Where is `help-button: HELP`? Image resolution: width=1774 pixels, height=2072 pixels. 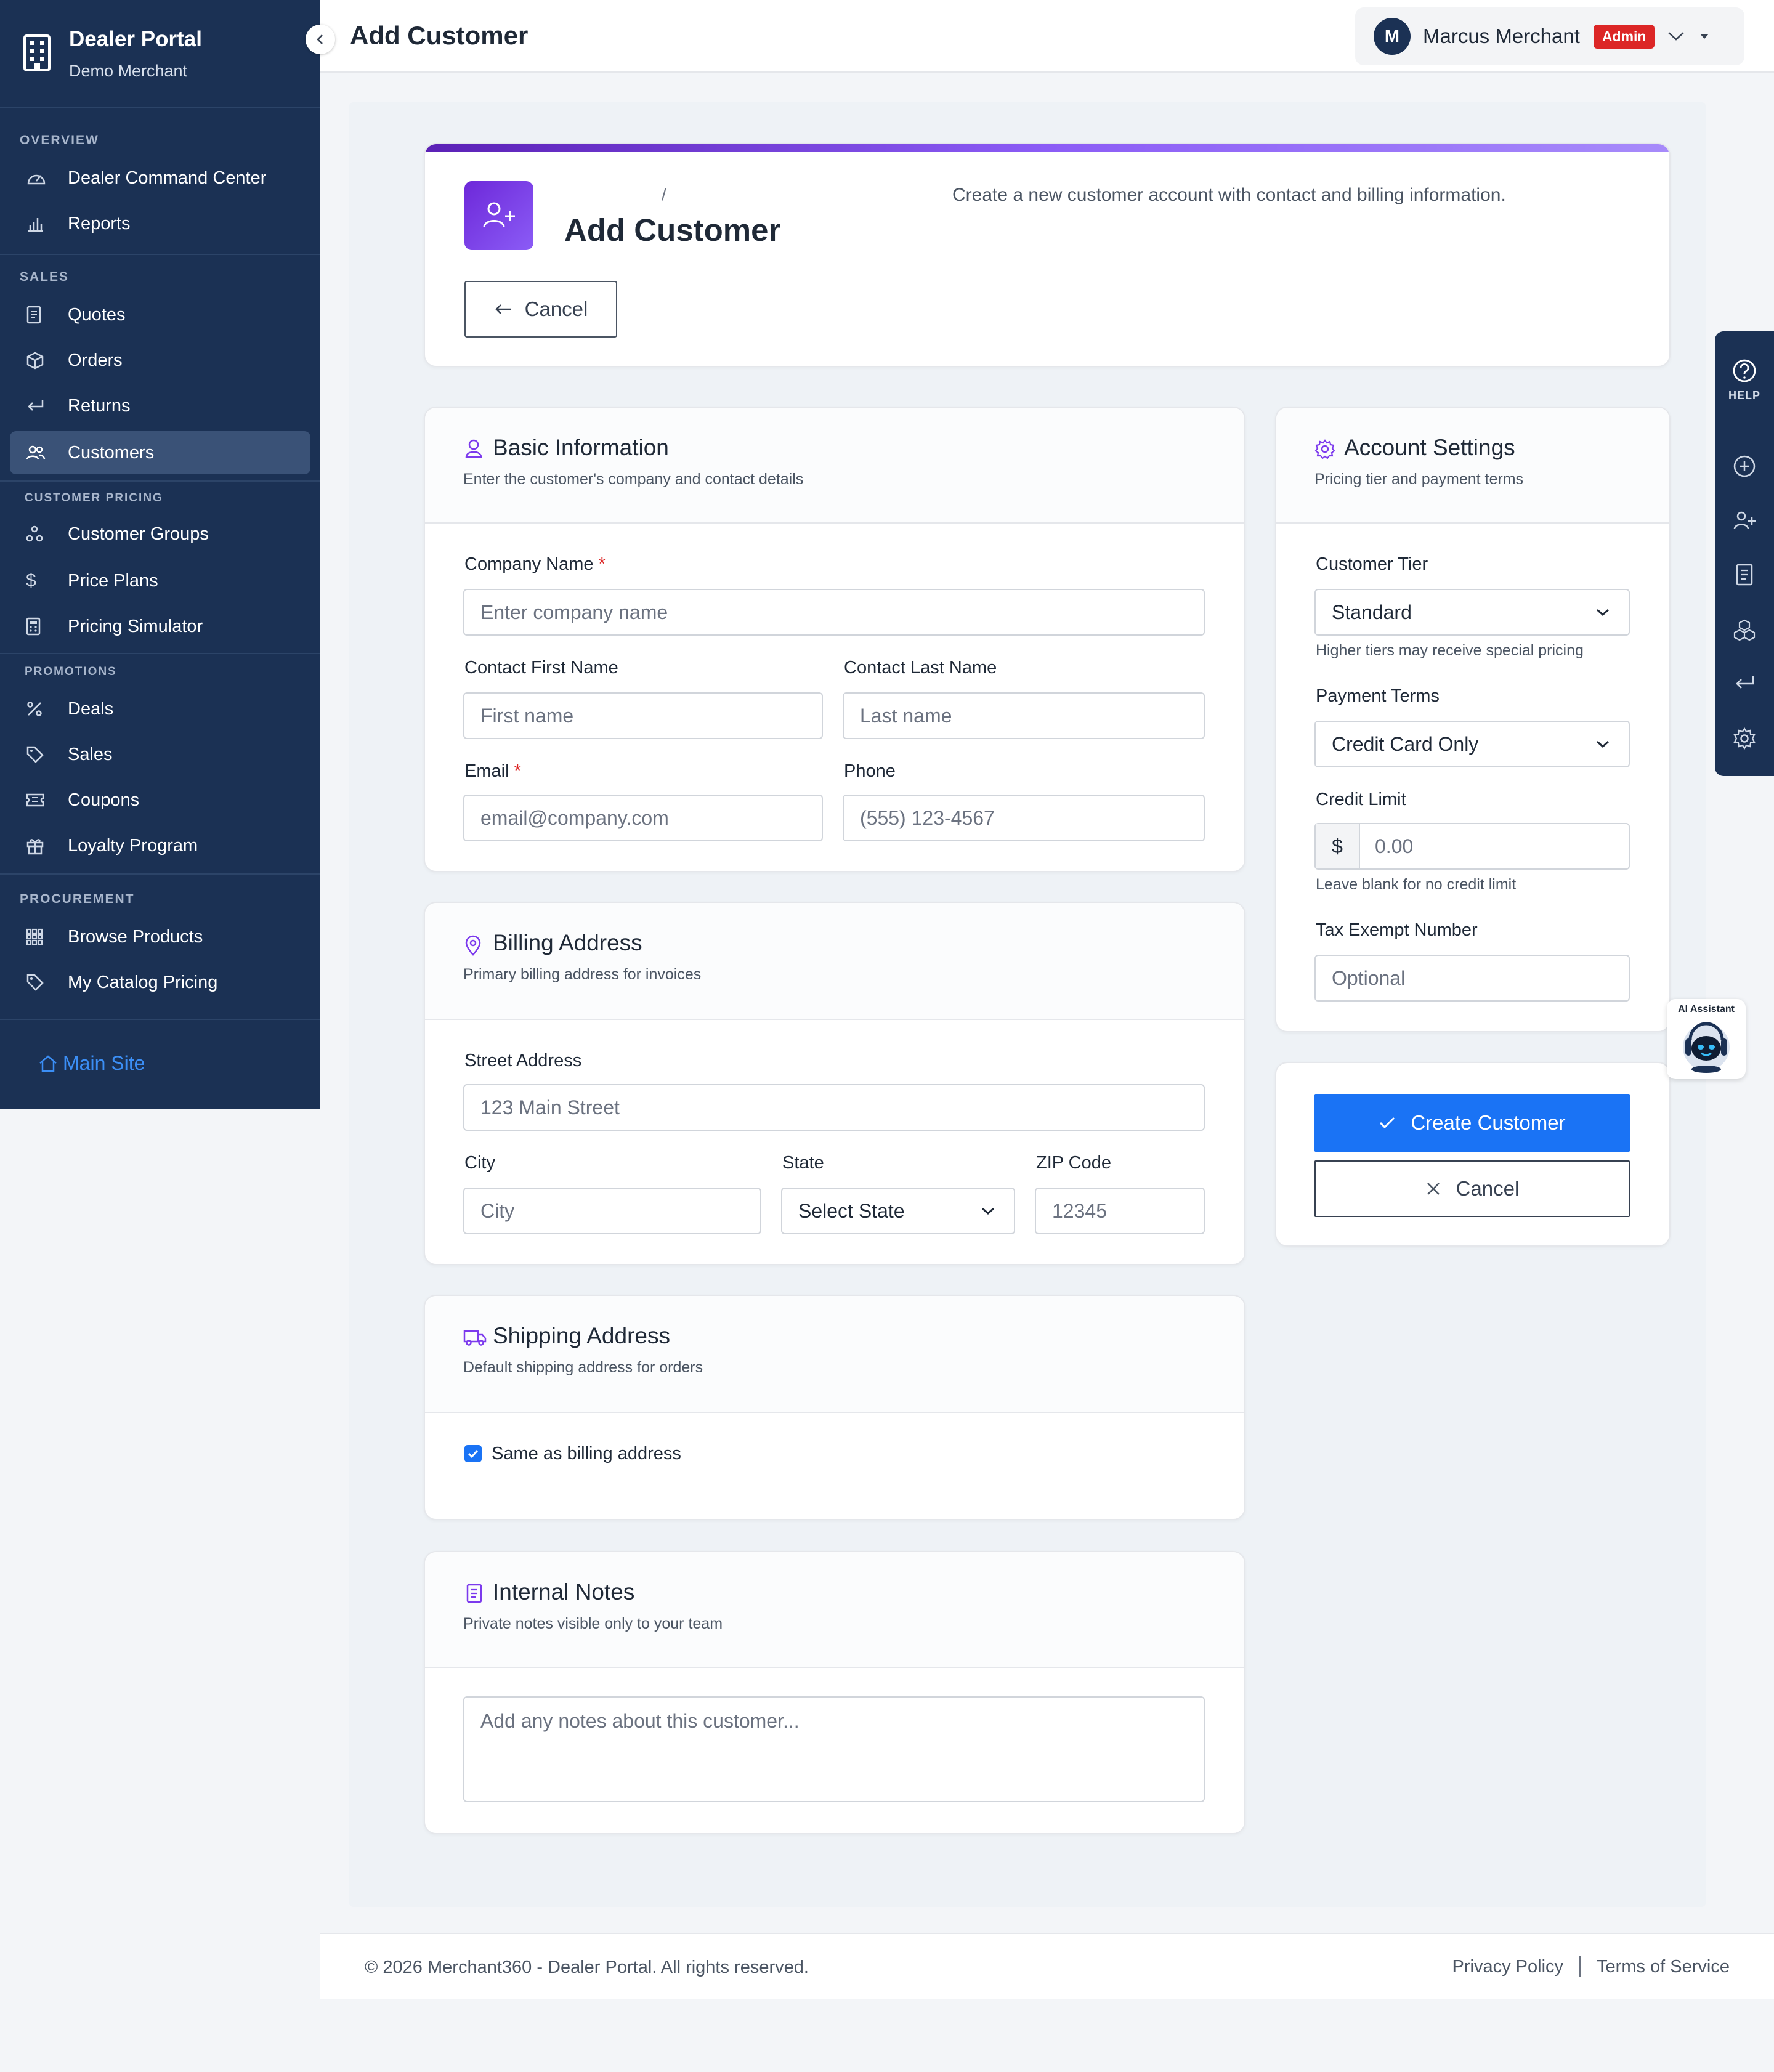 help-button: HELP is located at coordinates (1745, 380).